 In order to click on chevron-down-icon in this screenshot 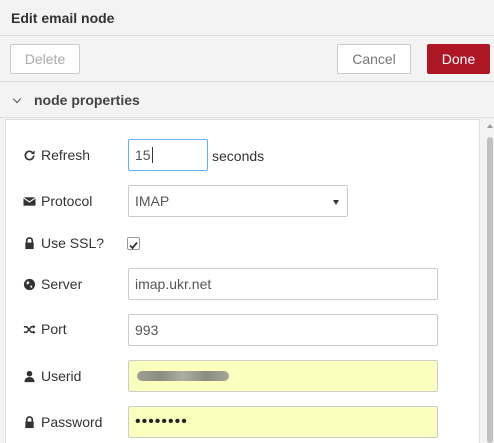, I will do `click(17, 99)`.